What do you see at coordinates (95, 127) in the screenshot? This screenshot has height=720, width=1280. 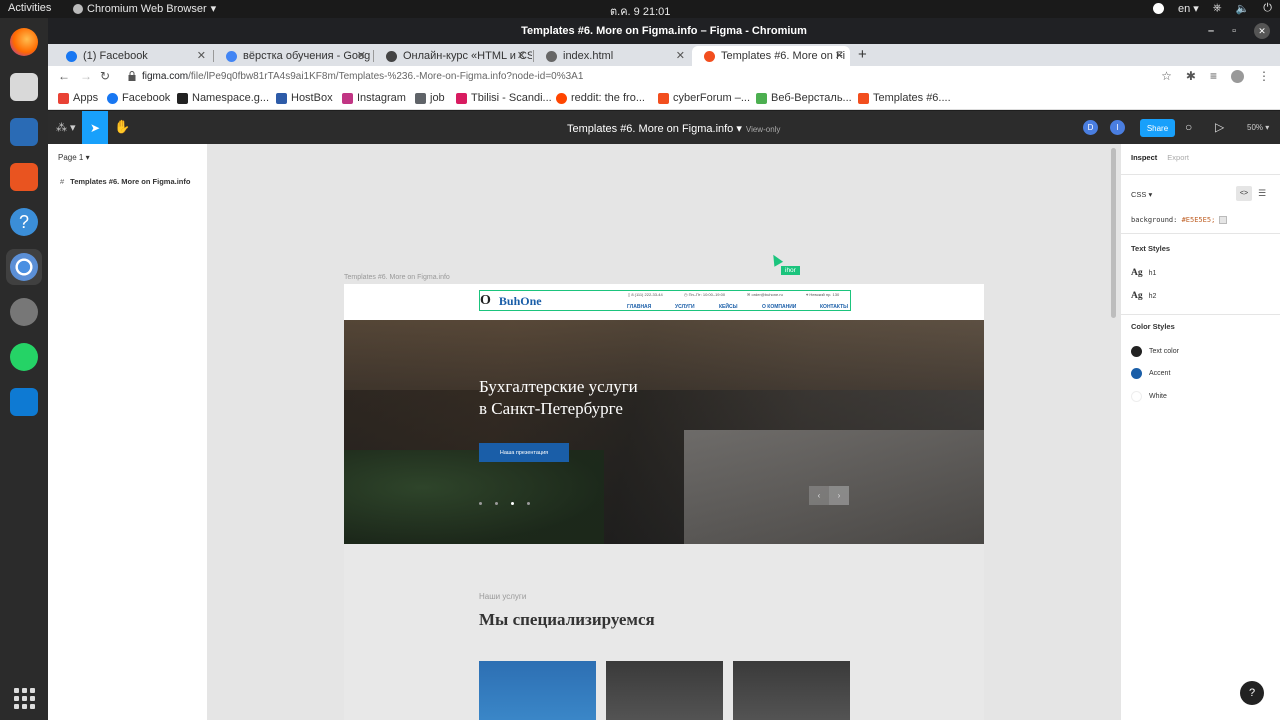 I see `move-tool-icon: ➤` at bounding box center [95, 127].